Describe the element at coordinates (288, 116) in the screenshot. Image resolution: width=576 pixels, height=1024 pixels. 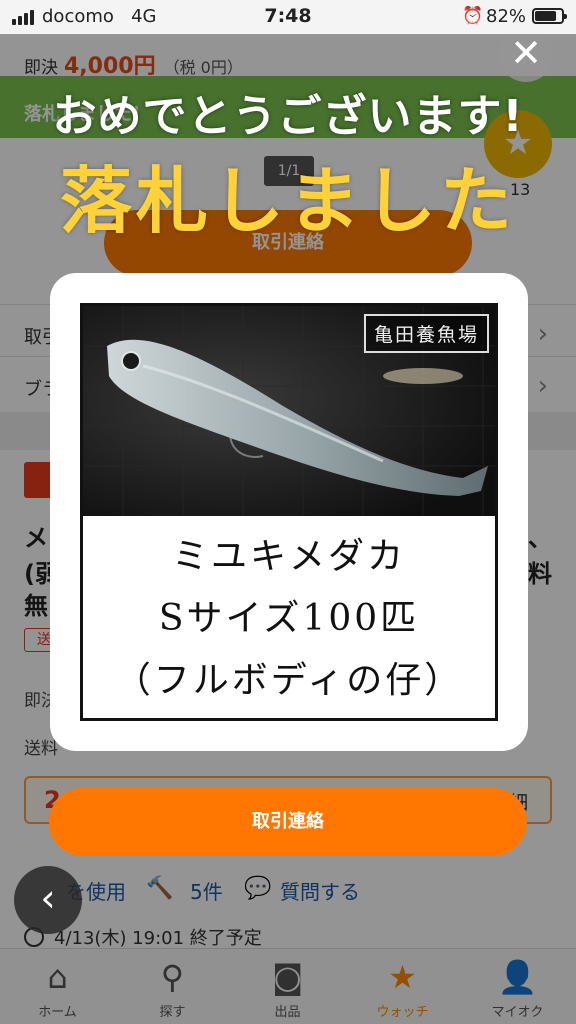
I see `congrats-heading: おめでとうございます!` at that location.